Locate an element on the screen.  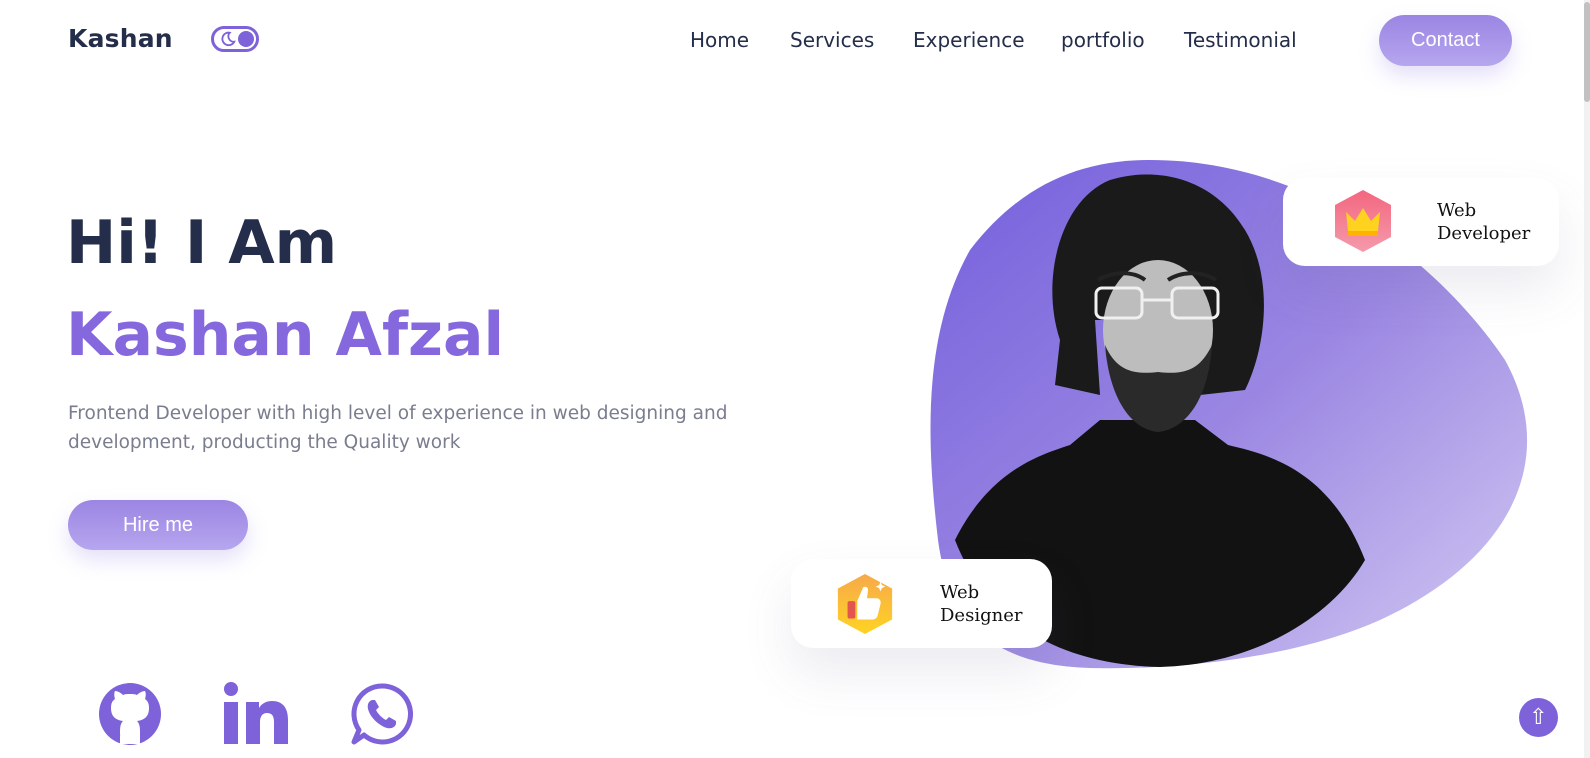
badge-line2: Developer is located at coordinates (1484, 233).